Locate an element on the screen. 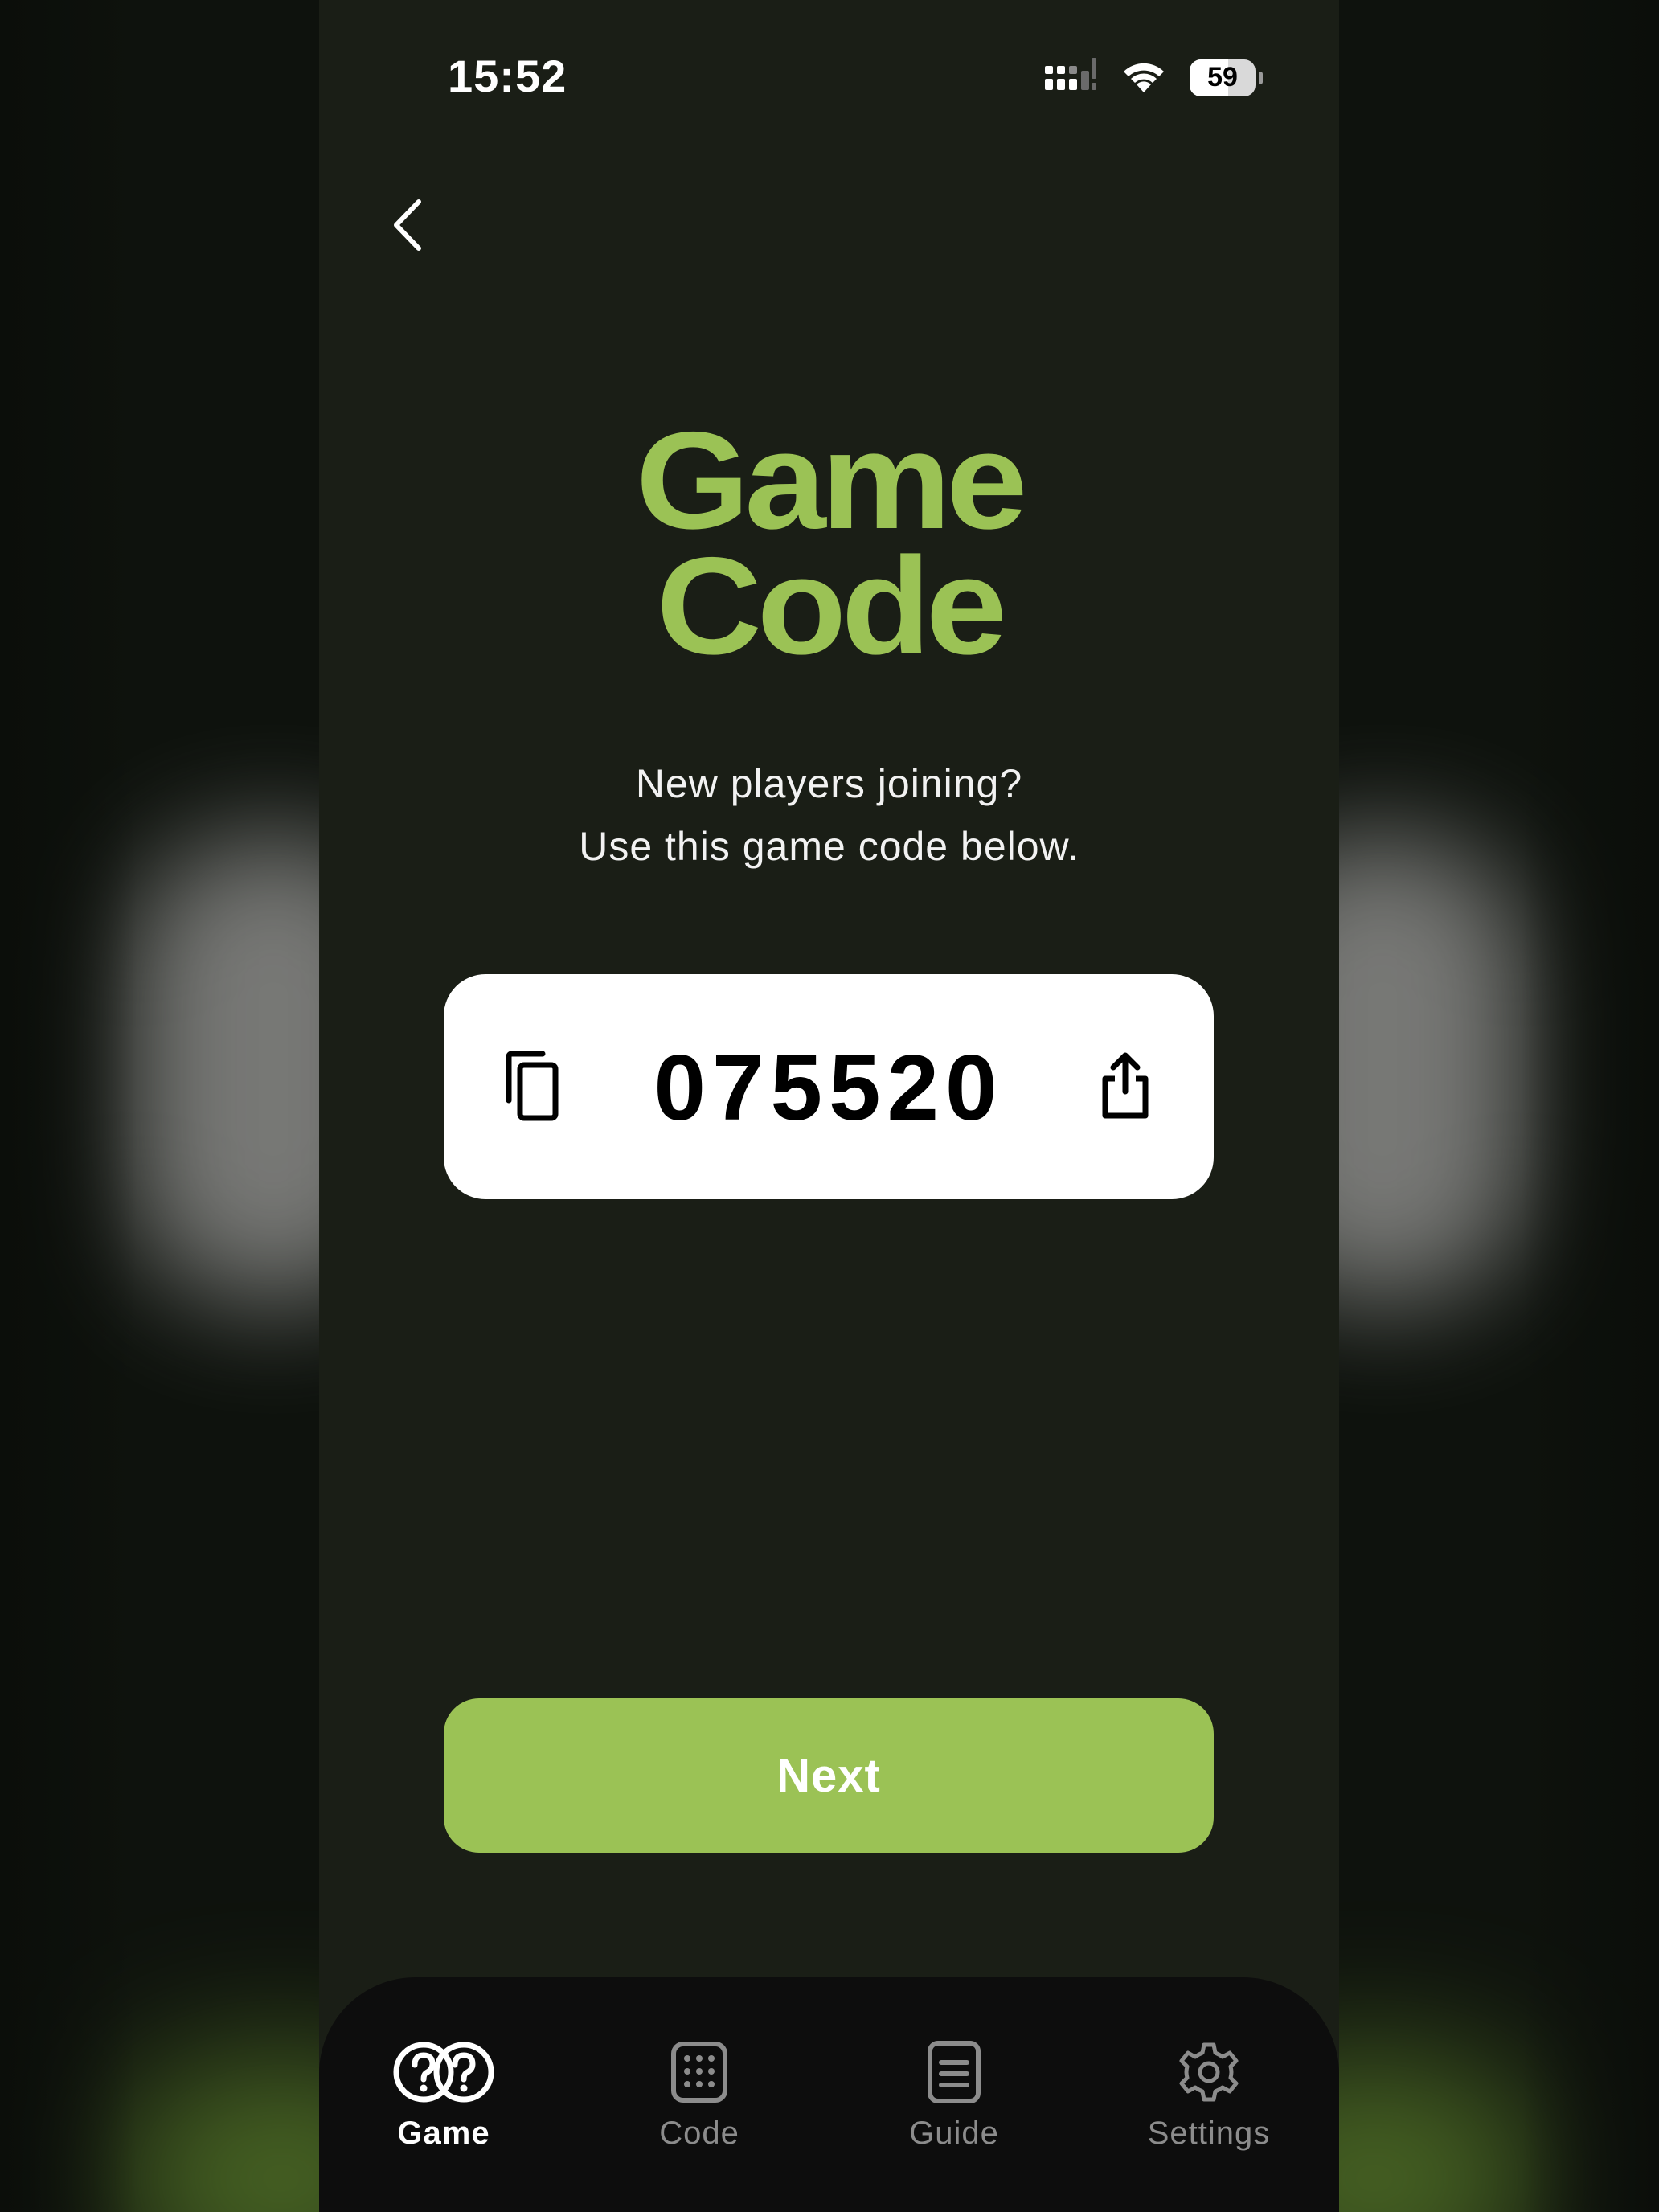 Image resolution: width=1659 pixels, height=2212 pixels. status-icons: 59 is located at coordinates (1153, 77).